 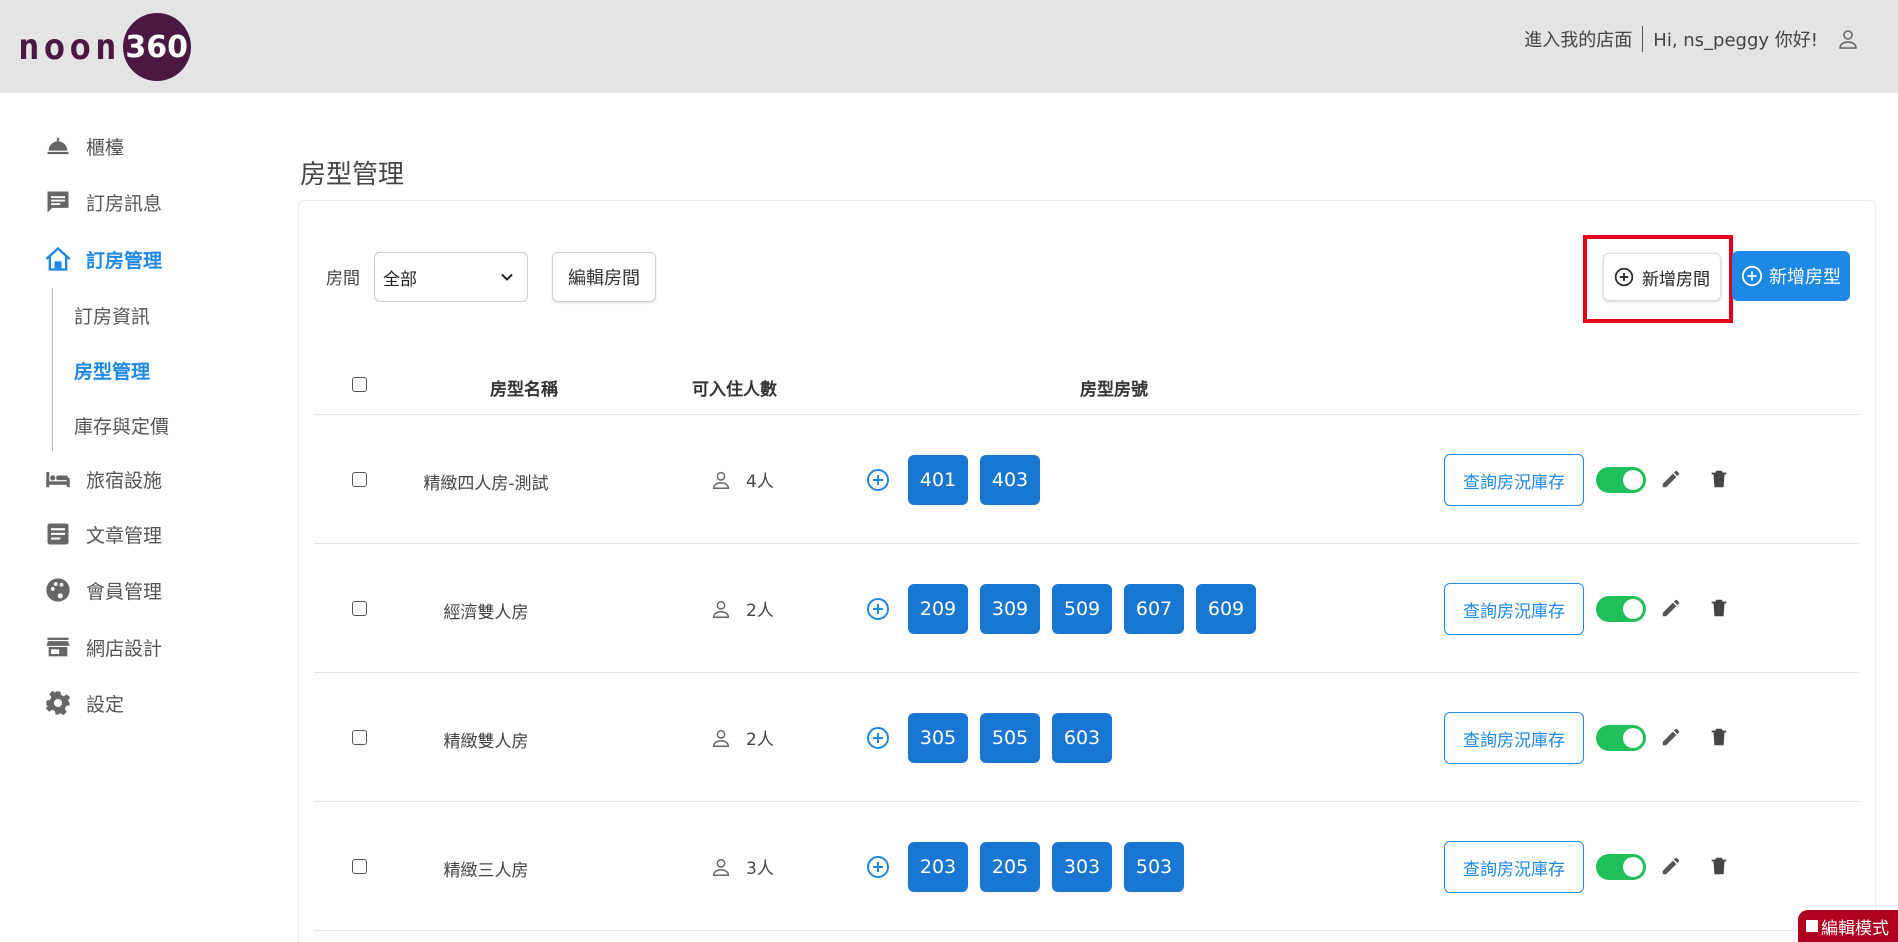 What do you see at coordinates (1735, 40) in the screenshot?
I see `greeting: Hi, ns_peggy 你好!` at bounding box center [1735, 40].